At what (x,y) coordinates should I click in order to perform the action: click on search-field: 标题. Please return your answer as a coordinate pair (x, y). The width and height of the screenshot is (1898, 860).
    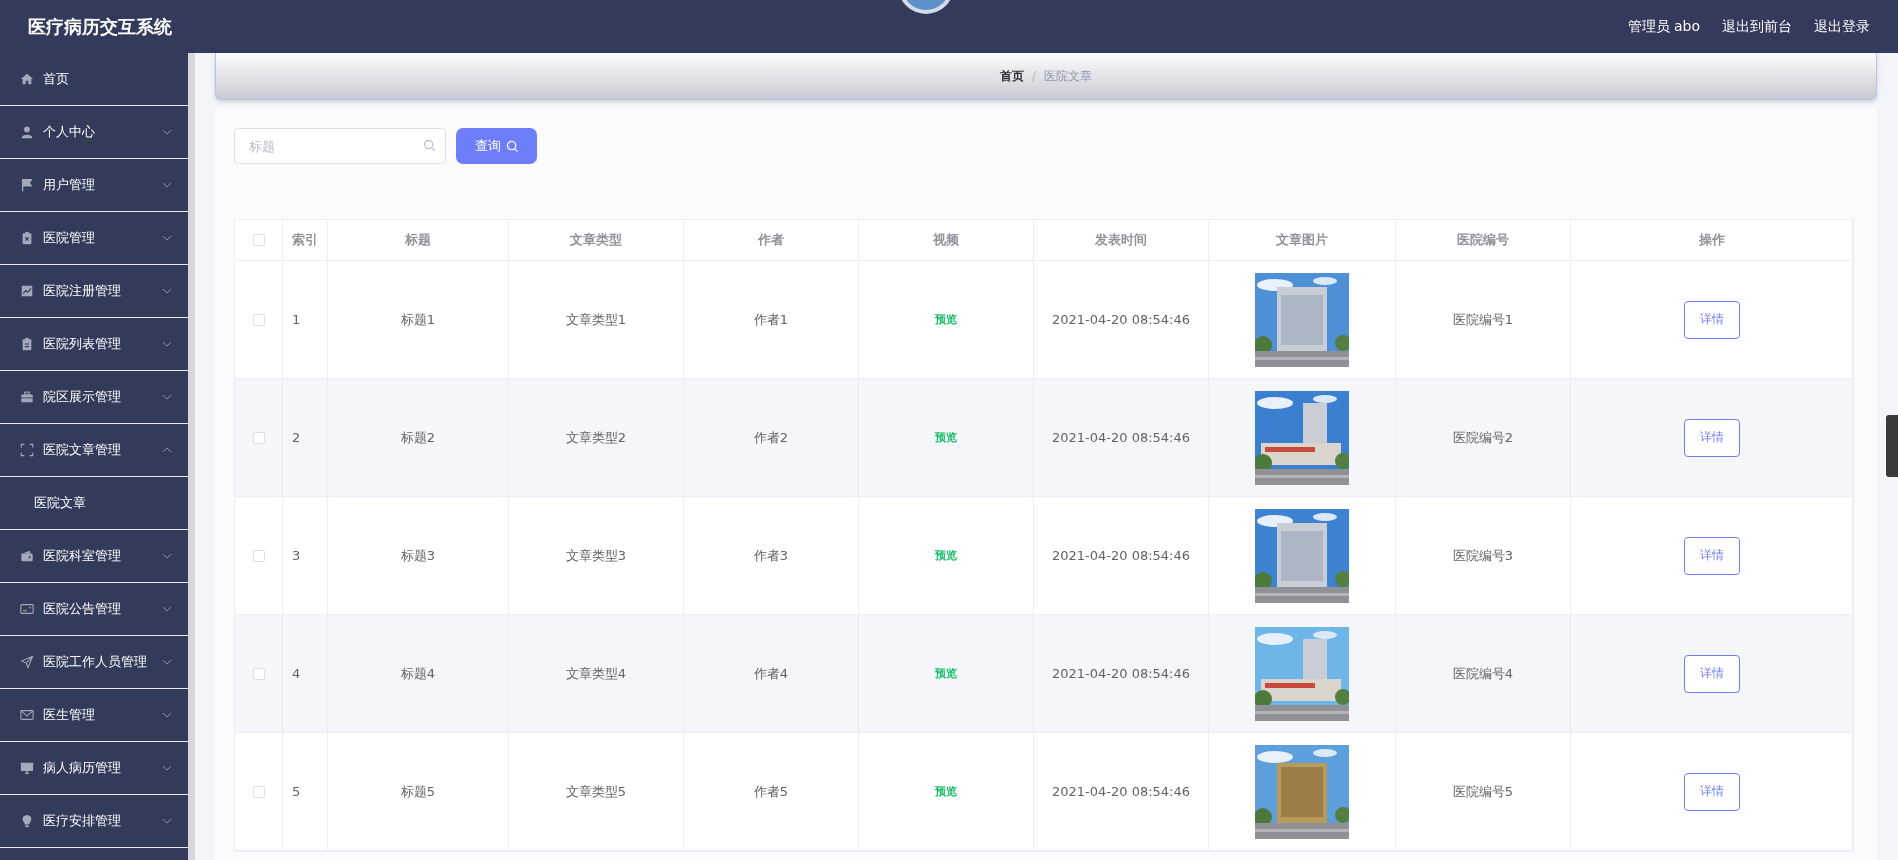
    Looking at the image, I should click on (340, 146).